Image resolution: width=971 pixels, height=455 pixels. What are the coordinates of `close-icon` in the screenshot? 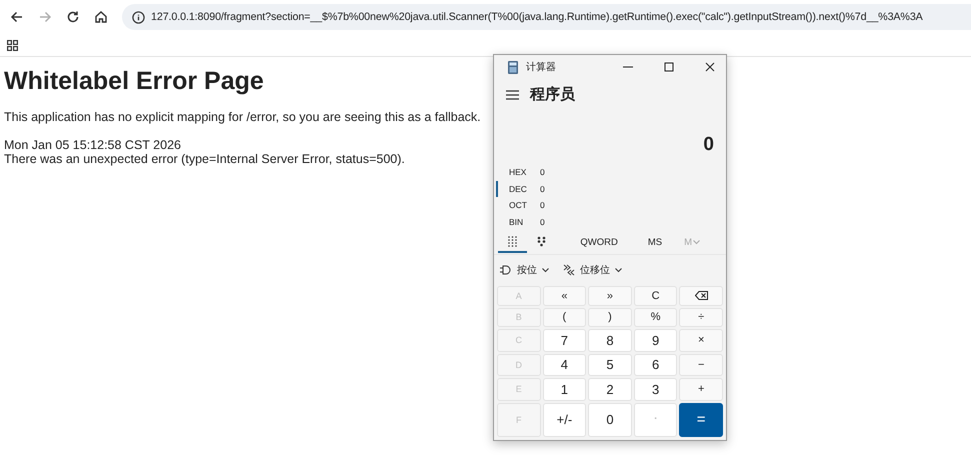 It's located at (709, 67).